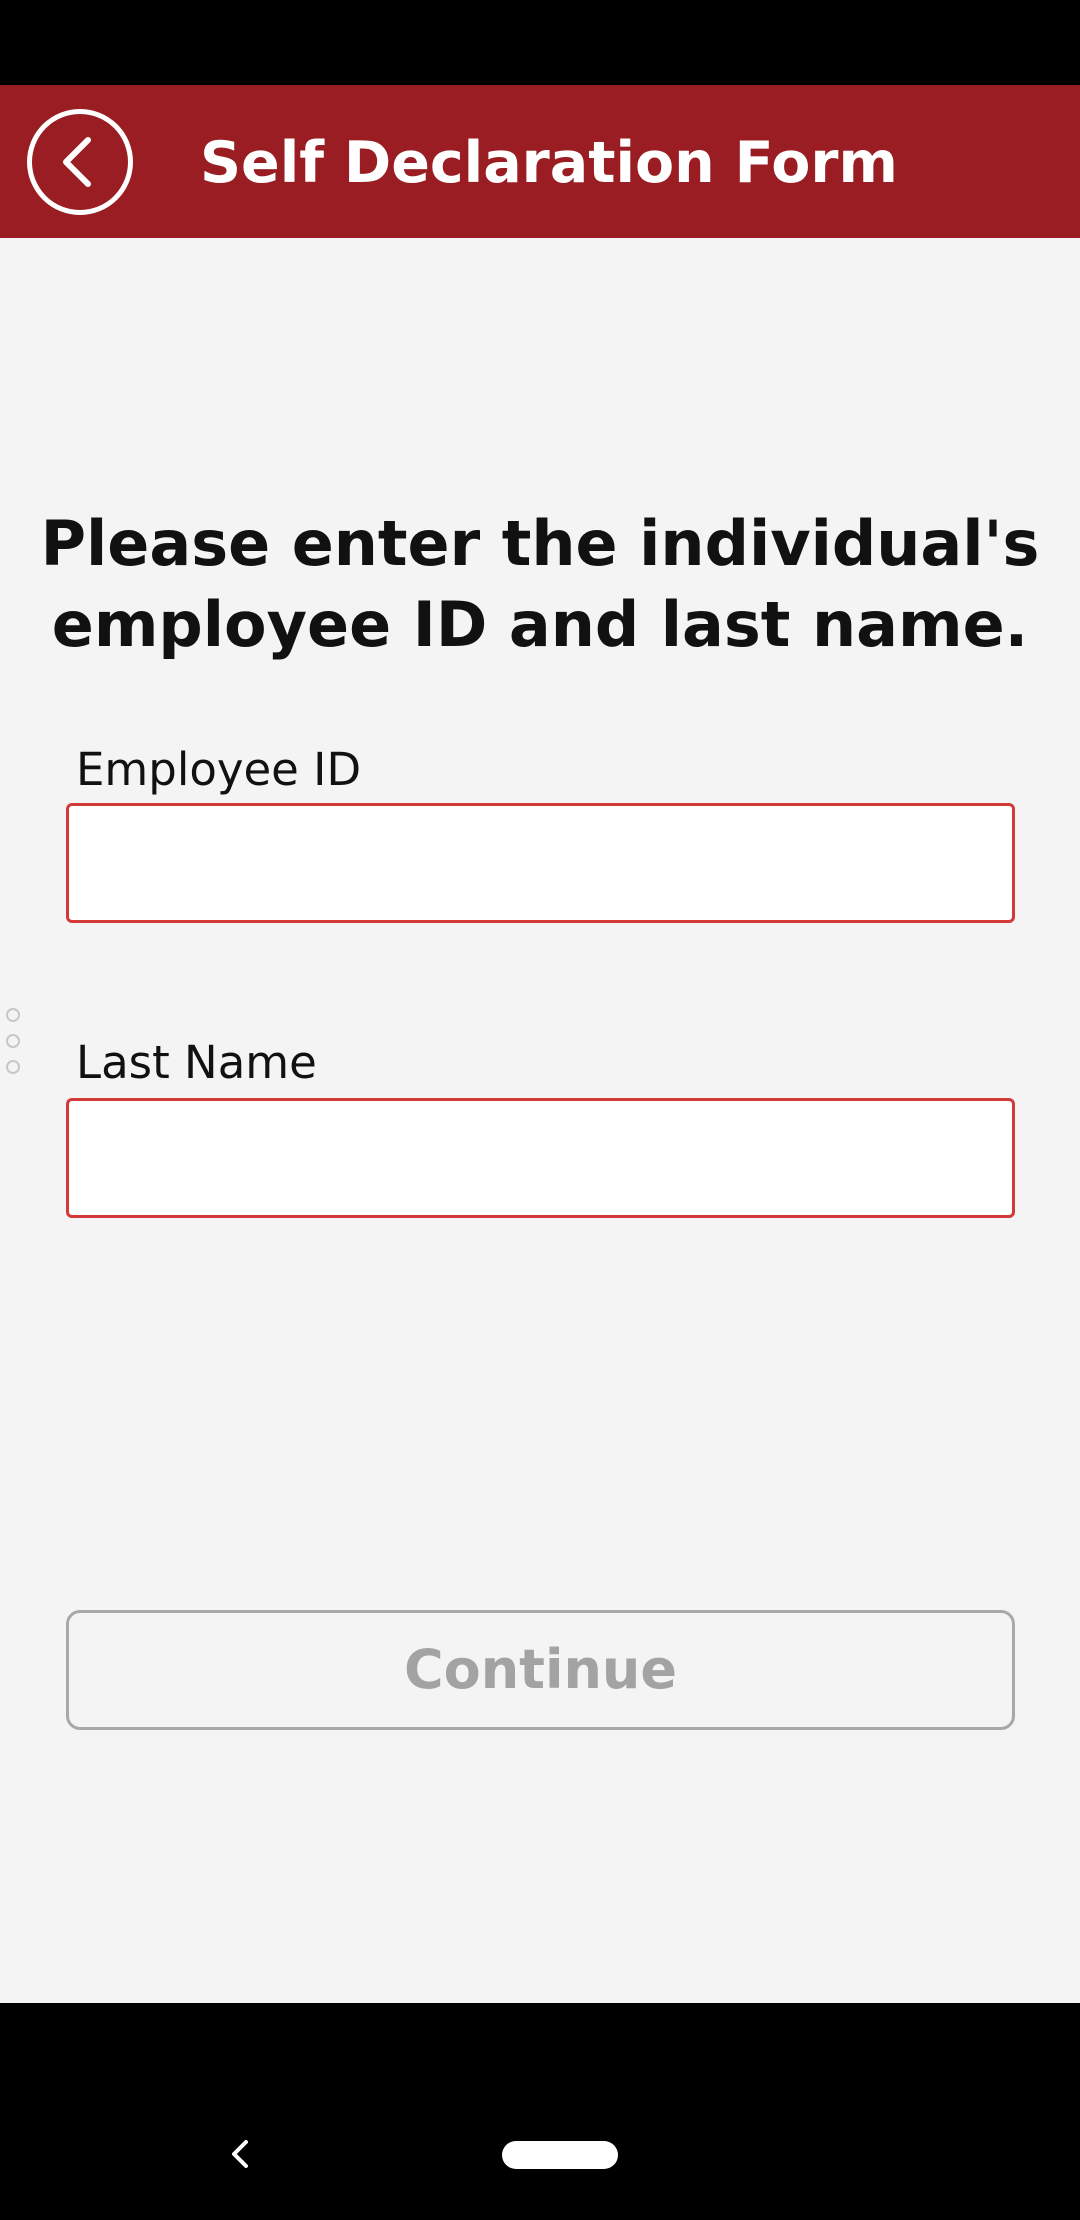 This screenshot has height=2220, width=1080. What do you see at coordinates (540, 2111) in the screenshot?
I see `system-navigation-bar` at bounding box center [540, 2111].